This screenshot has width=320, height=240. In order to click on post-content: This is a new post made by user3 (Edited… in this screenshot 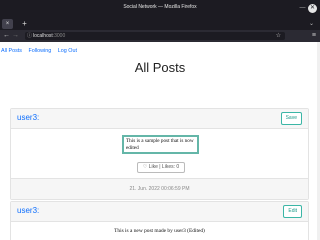, I will do `click(159, 231)`.